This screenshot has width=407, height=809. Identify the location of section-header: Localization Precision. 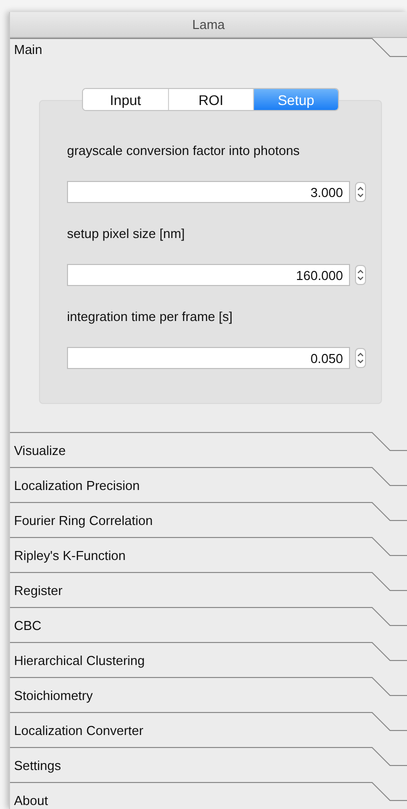
(208, 484).